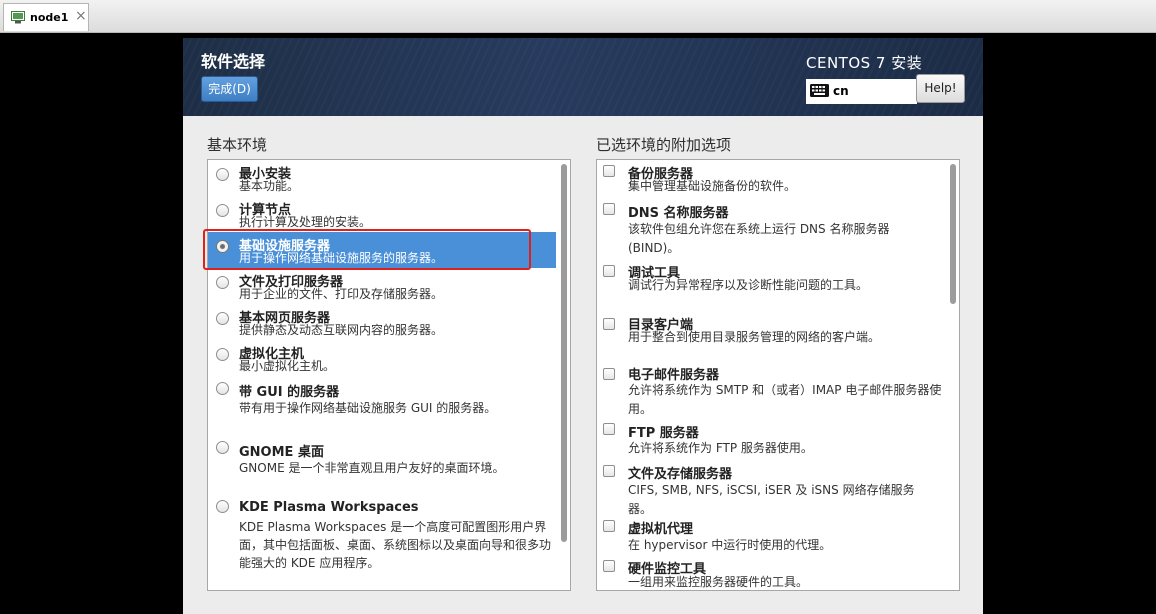  Describe the element at coordinates (771, 335) in the screenshot. I see `addon-item-directory-client: 目录客户端 用于整合到使用目录服务管理的网络的客户端。` at that location.